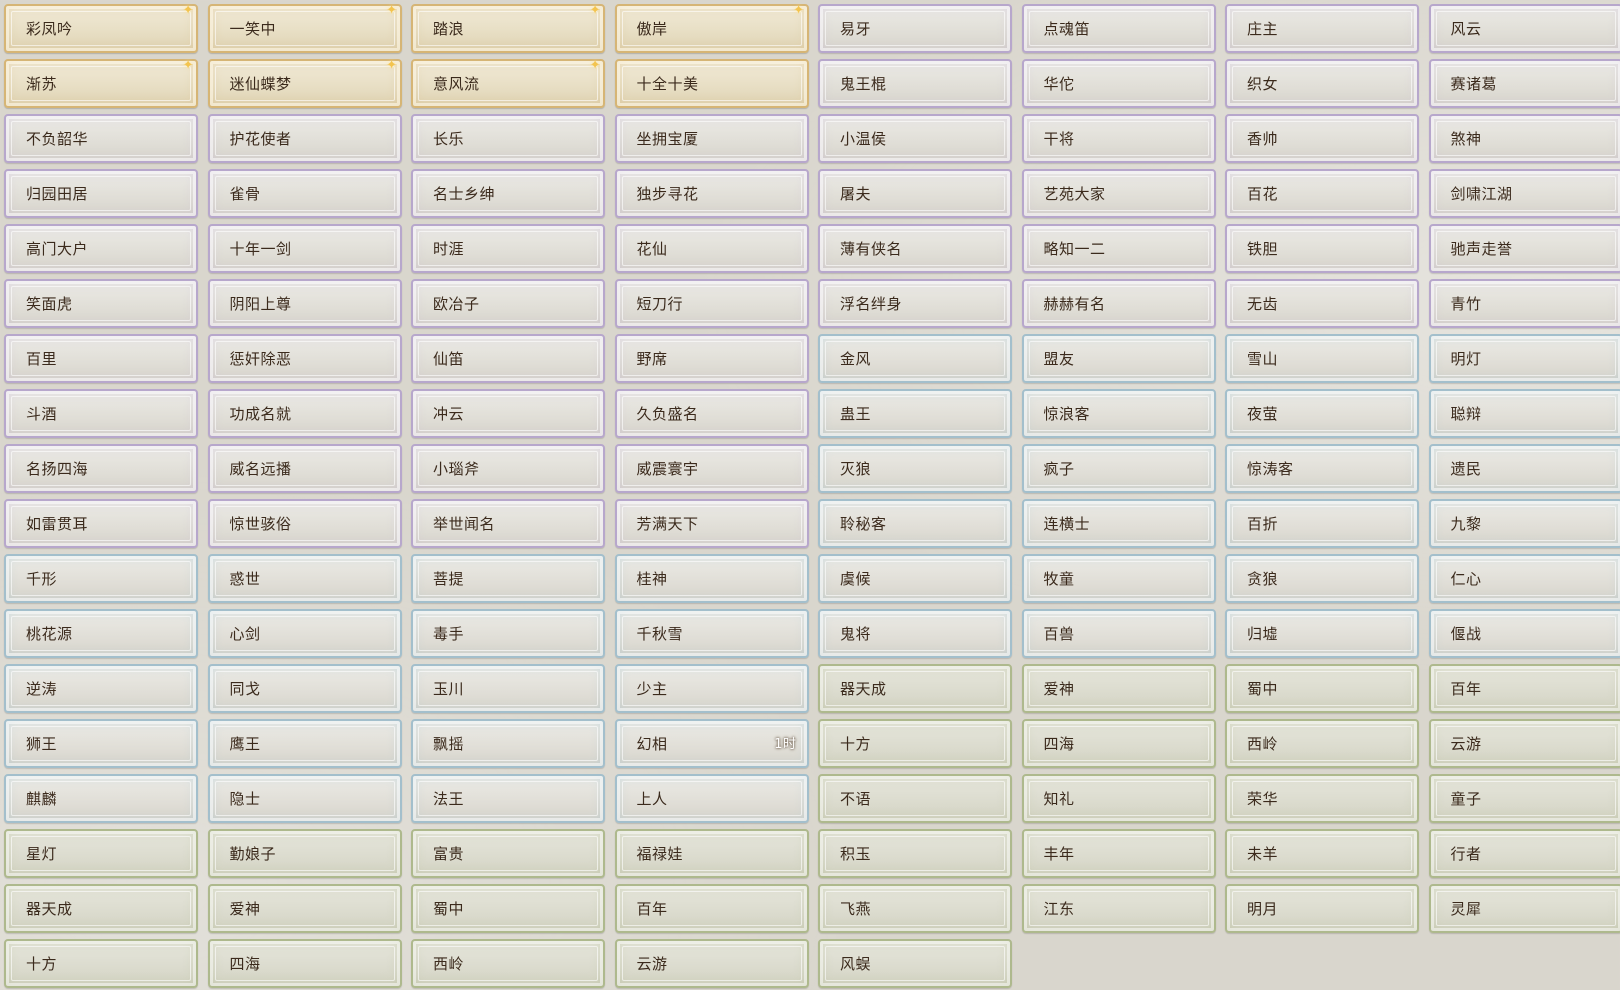 The image size is (1620, 990). I want to click on title-tile: 一笑中 ✦, so click(304, 28).